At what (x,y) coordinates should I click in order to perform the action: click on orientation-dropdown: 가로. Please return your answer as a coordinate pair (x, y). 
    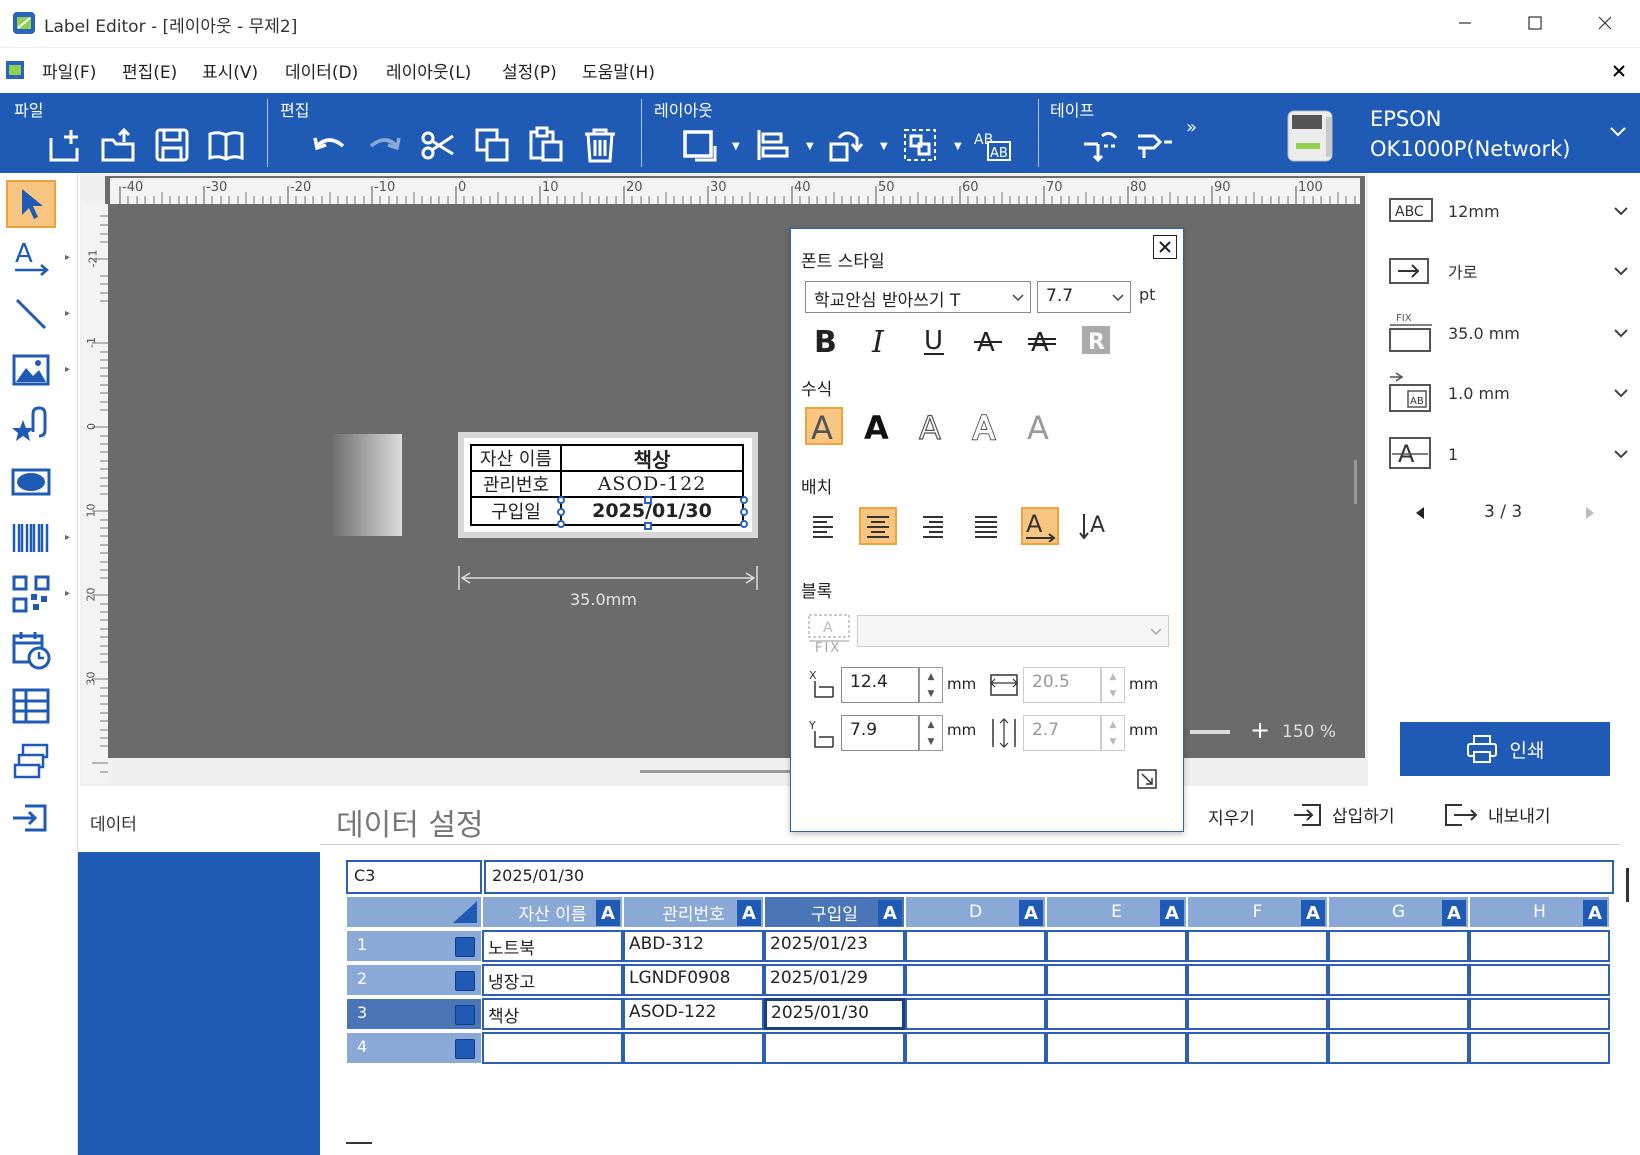
    Looking at the image, I should click on (1508, 271).